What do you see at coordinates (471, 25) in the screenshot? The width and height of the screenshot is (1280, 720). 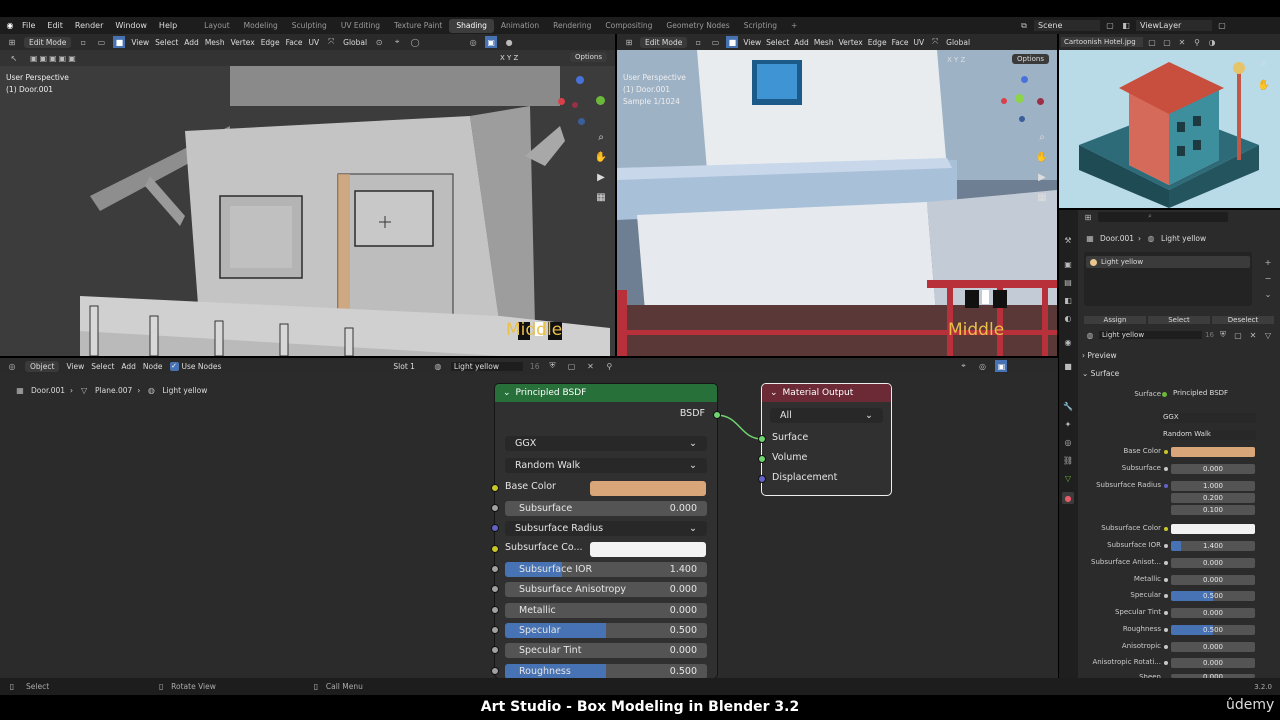 I see `tab-shading: Shading` at bounding box center [471, 25].